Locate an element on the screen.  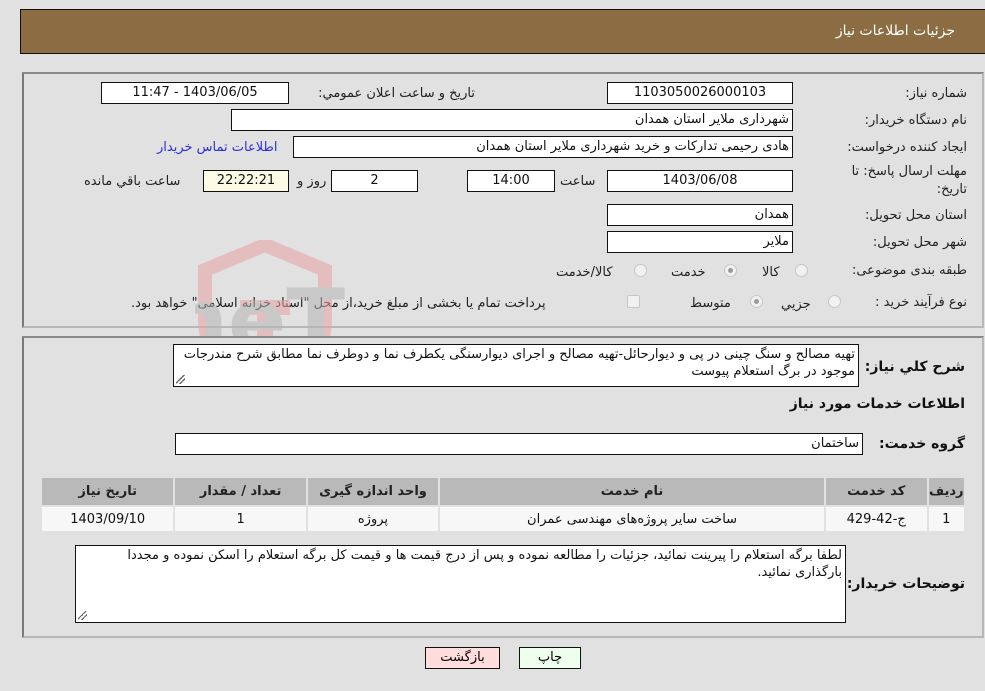
col-header-need-date: تاريخ نياز is located at coordinates (107, 491).